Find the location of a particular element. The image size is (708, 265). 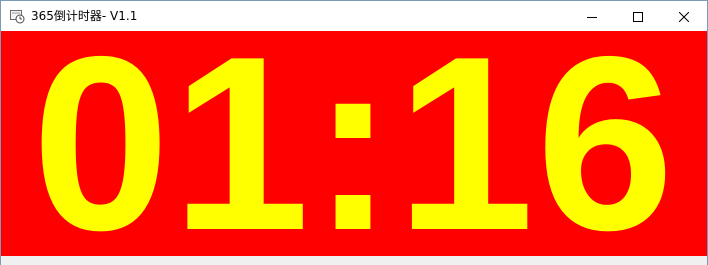

minimize-icon is located at coordinates (592, 16).